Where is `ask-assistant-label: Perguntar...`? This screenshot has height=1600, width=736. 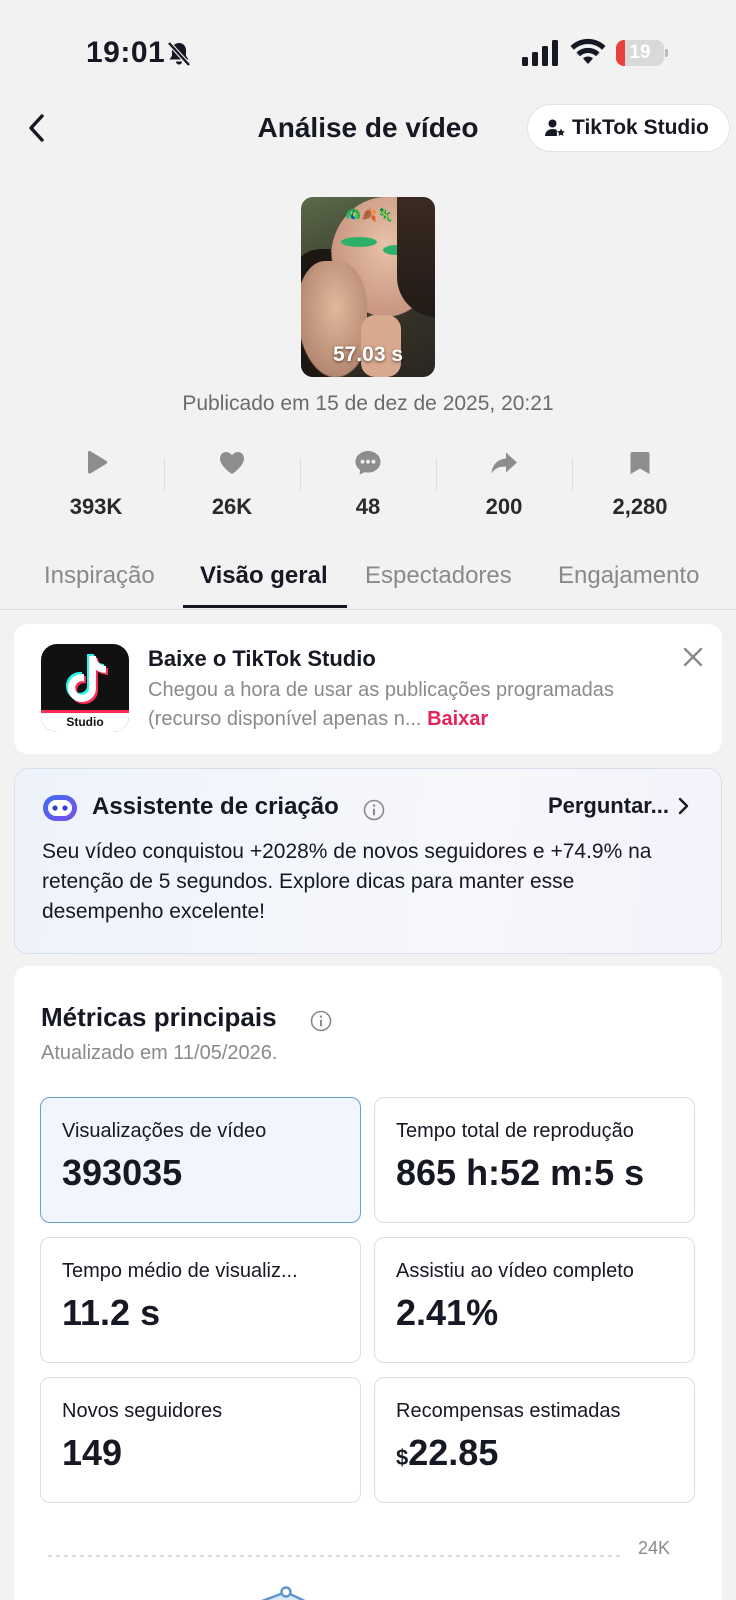 ask-assistant-label: Perguntar... is located at coordinates (608, 805).